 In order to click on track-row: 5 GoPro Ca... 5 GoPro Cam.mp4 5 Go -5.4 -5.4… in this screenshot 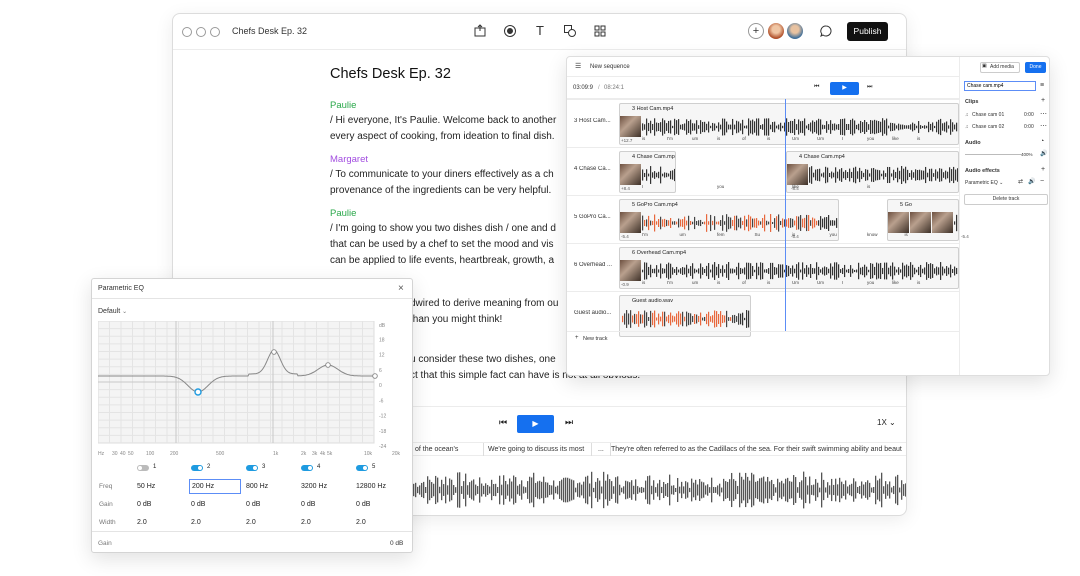, I will do `click(768, 219)`.